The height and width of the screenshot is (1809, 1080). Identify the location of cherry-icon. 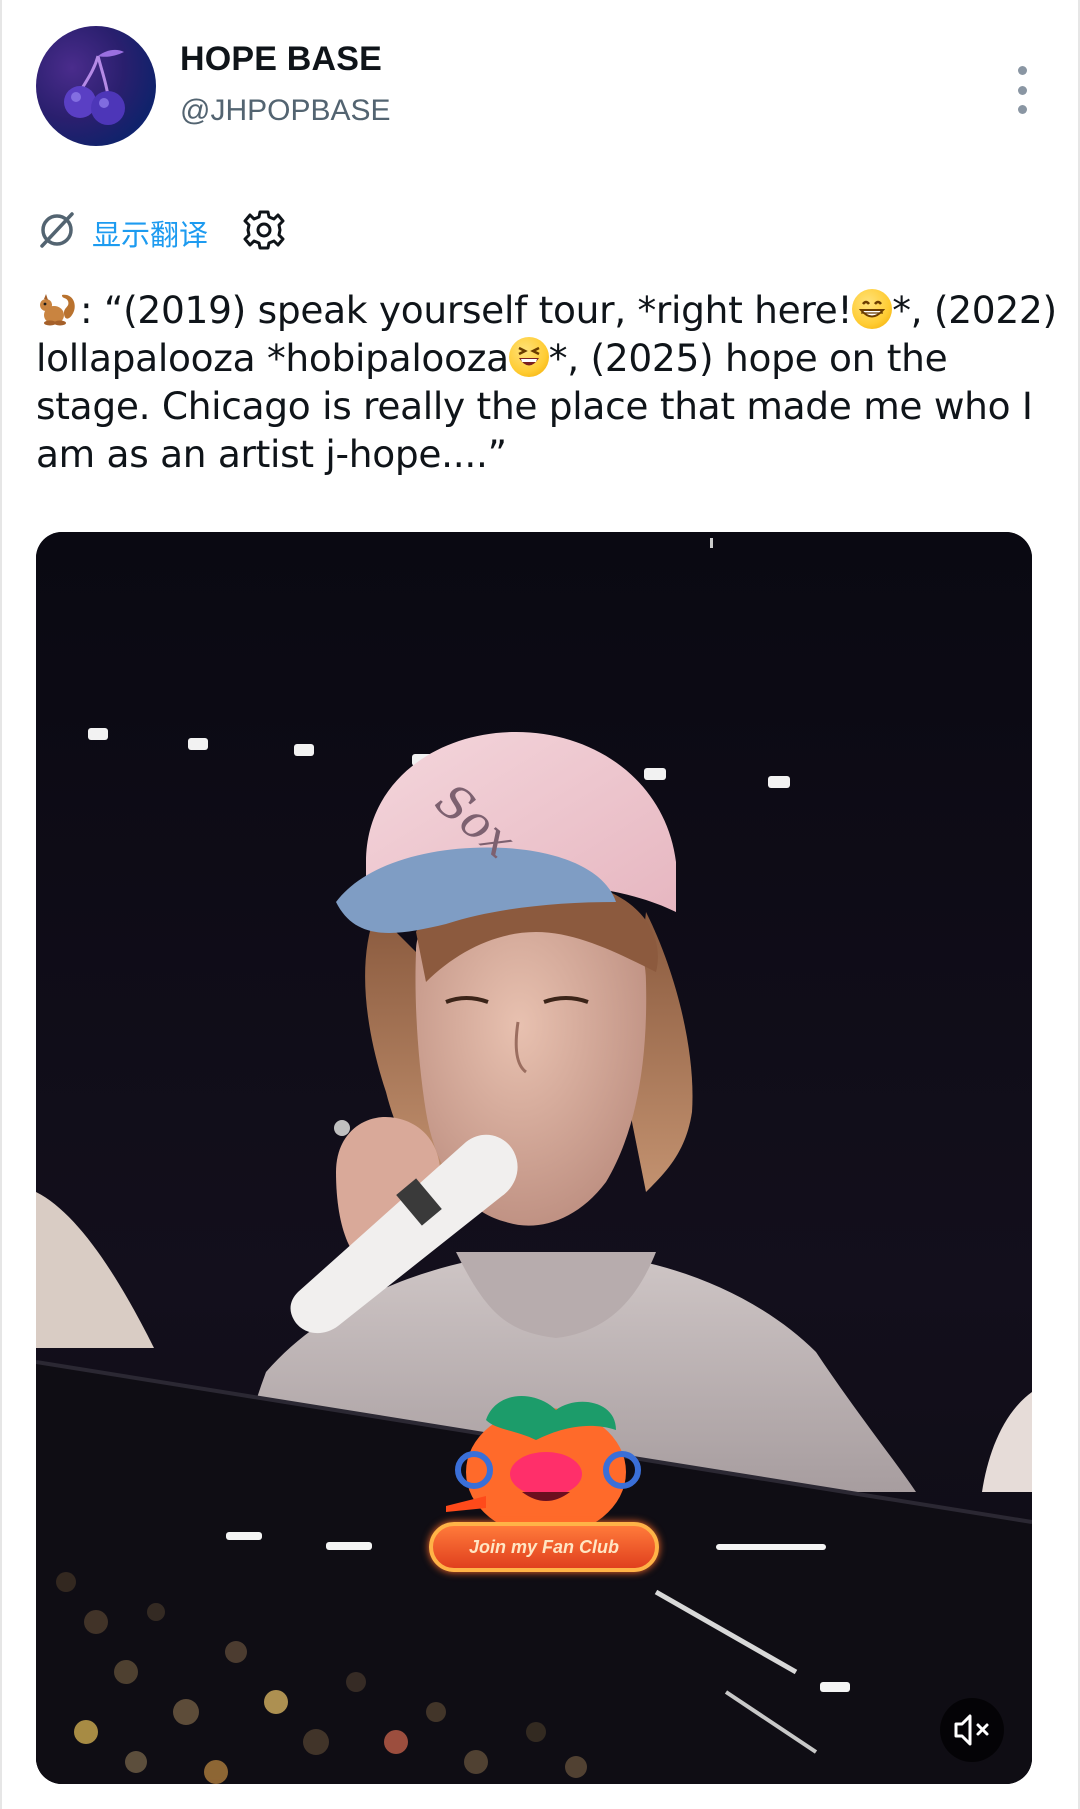
(94, 87).